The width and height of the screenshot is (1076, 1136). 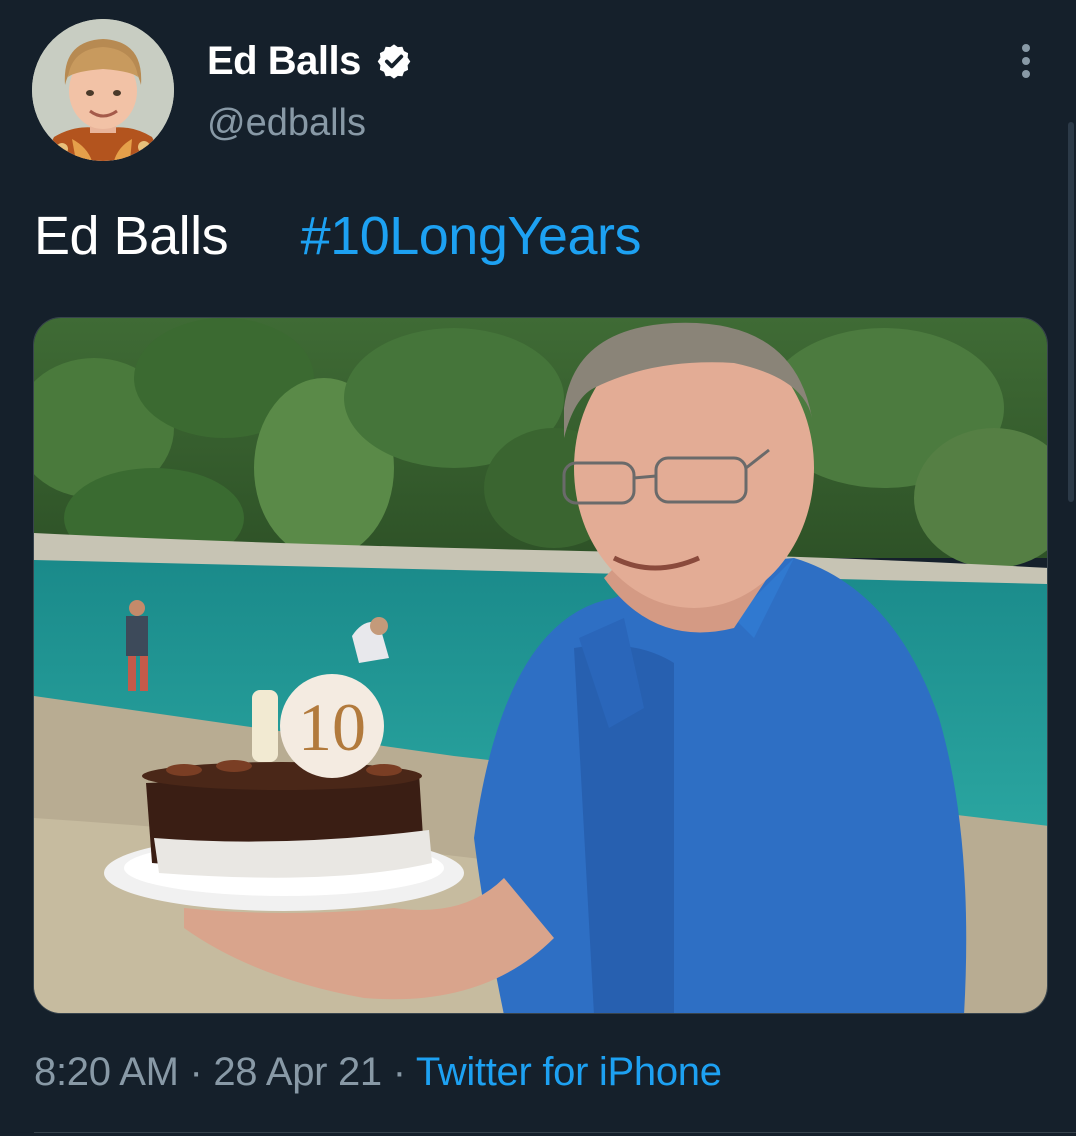 What do you see at coordinates (286, 123) in the screenshot?
I see `author-handle: @edballs` at bounding box center [286, 123].